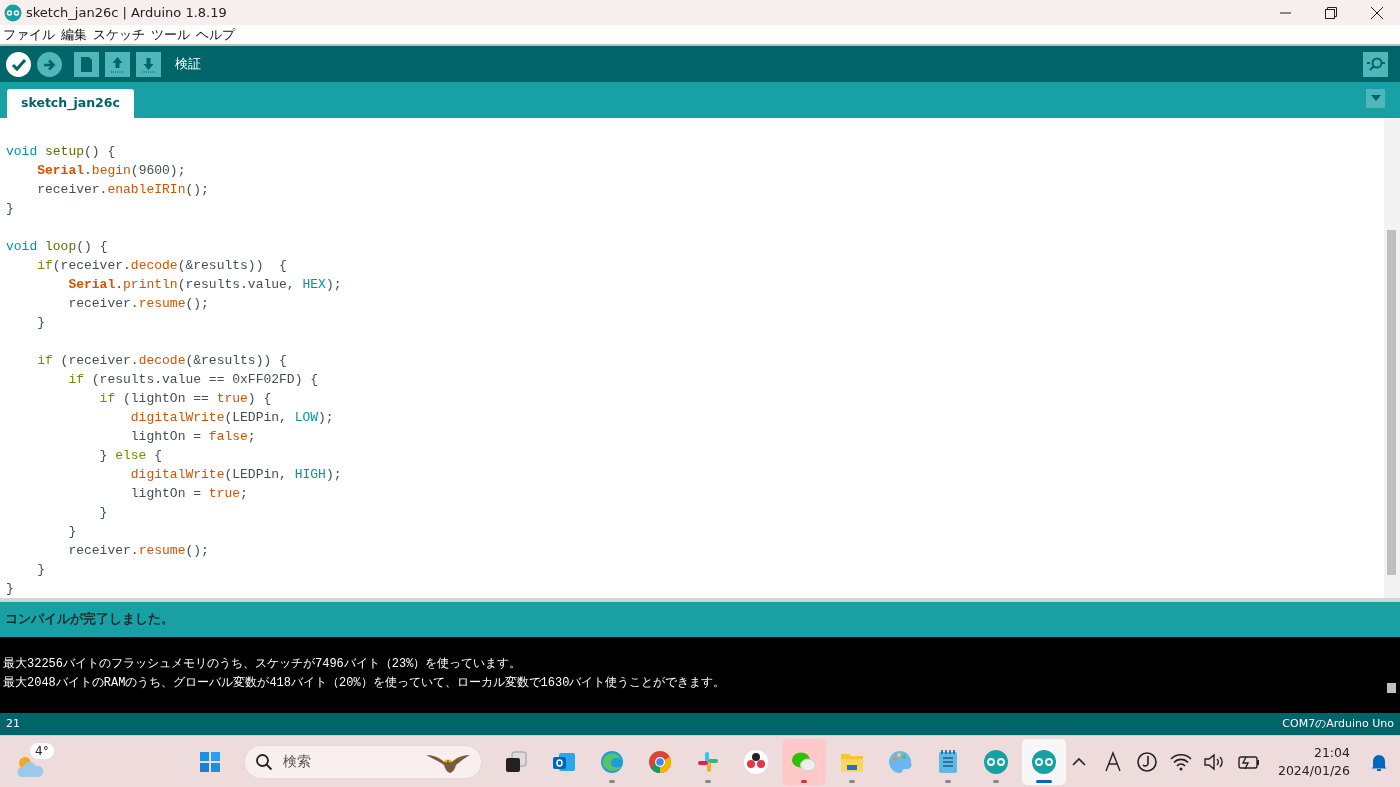 The width and height of the screenshot is (1400, 787). Describe the element at coordinates (126, 12) in the screenshot. I see `window-title: sketch_jan26c | Arduino 1.8.19` at that location.